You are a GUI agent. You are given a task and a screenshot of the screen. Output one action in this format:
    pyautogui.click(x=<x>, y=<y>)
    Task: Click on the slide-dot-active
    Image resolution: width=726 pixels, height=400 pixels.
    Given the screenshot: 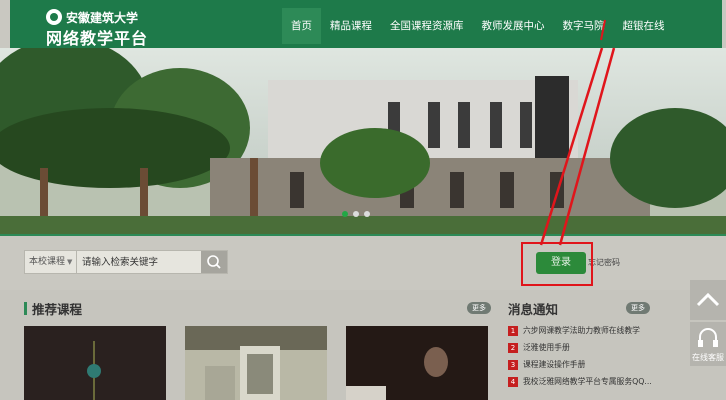 What is the action you would take?
    pyautogui.click(x=345, y=214)
    